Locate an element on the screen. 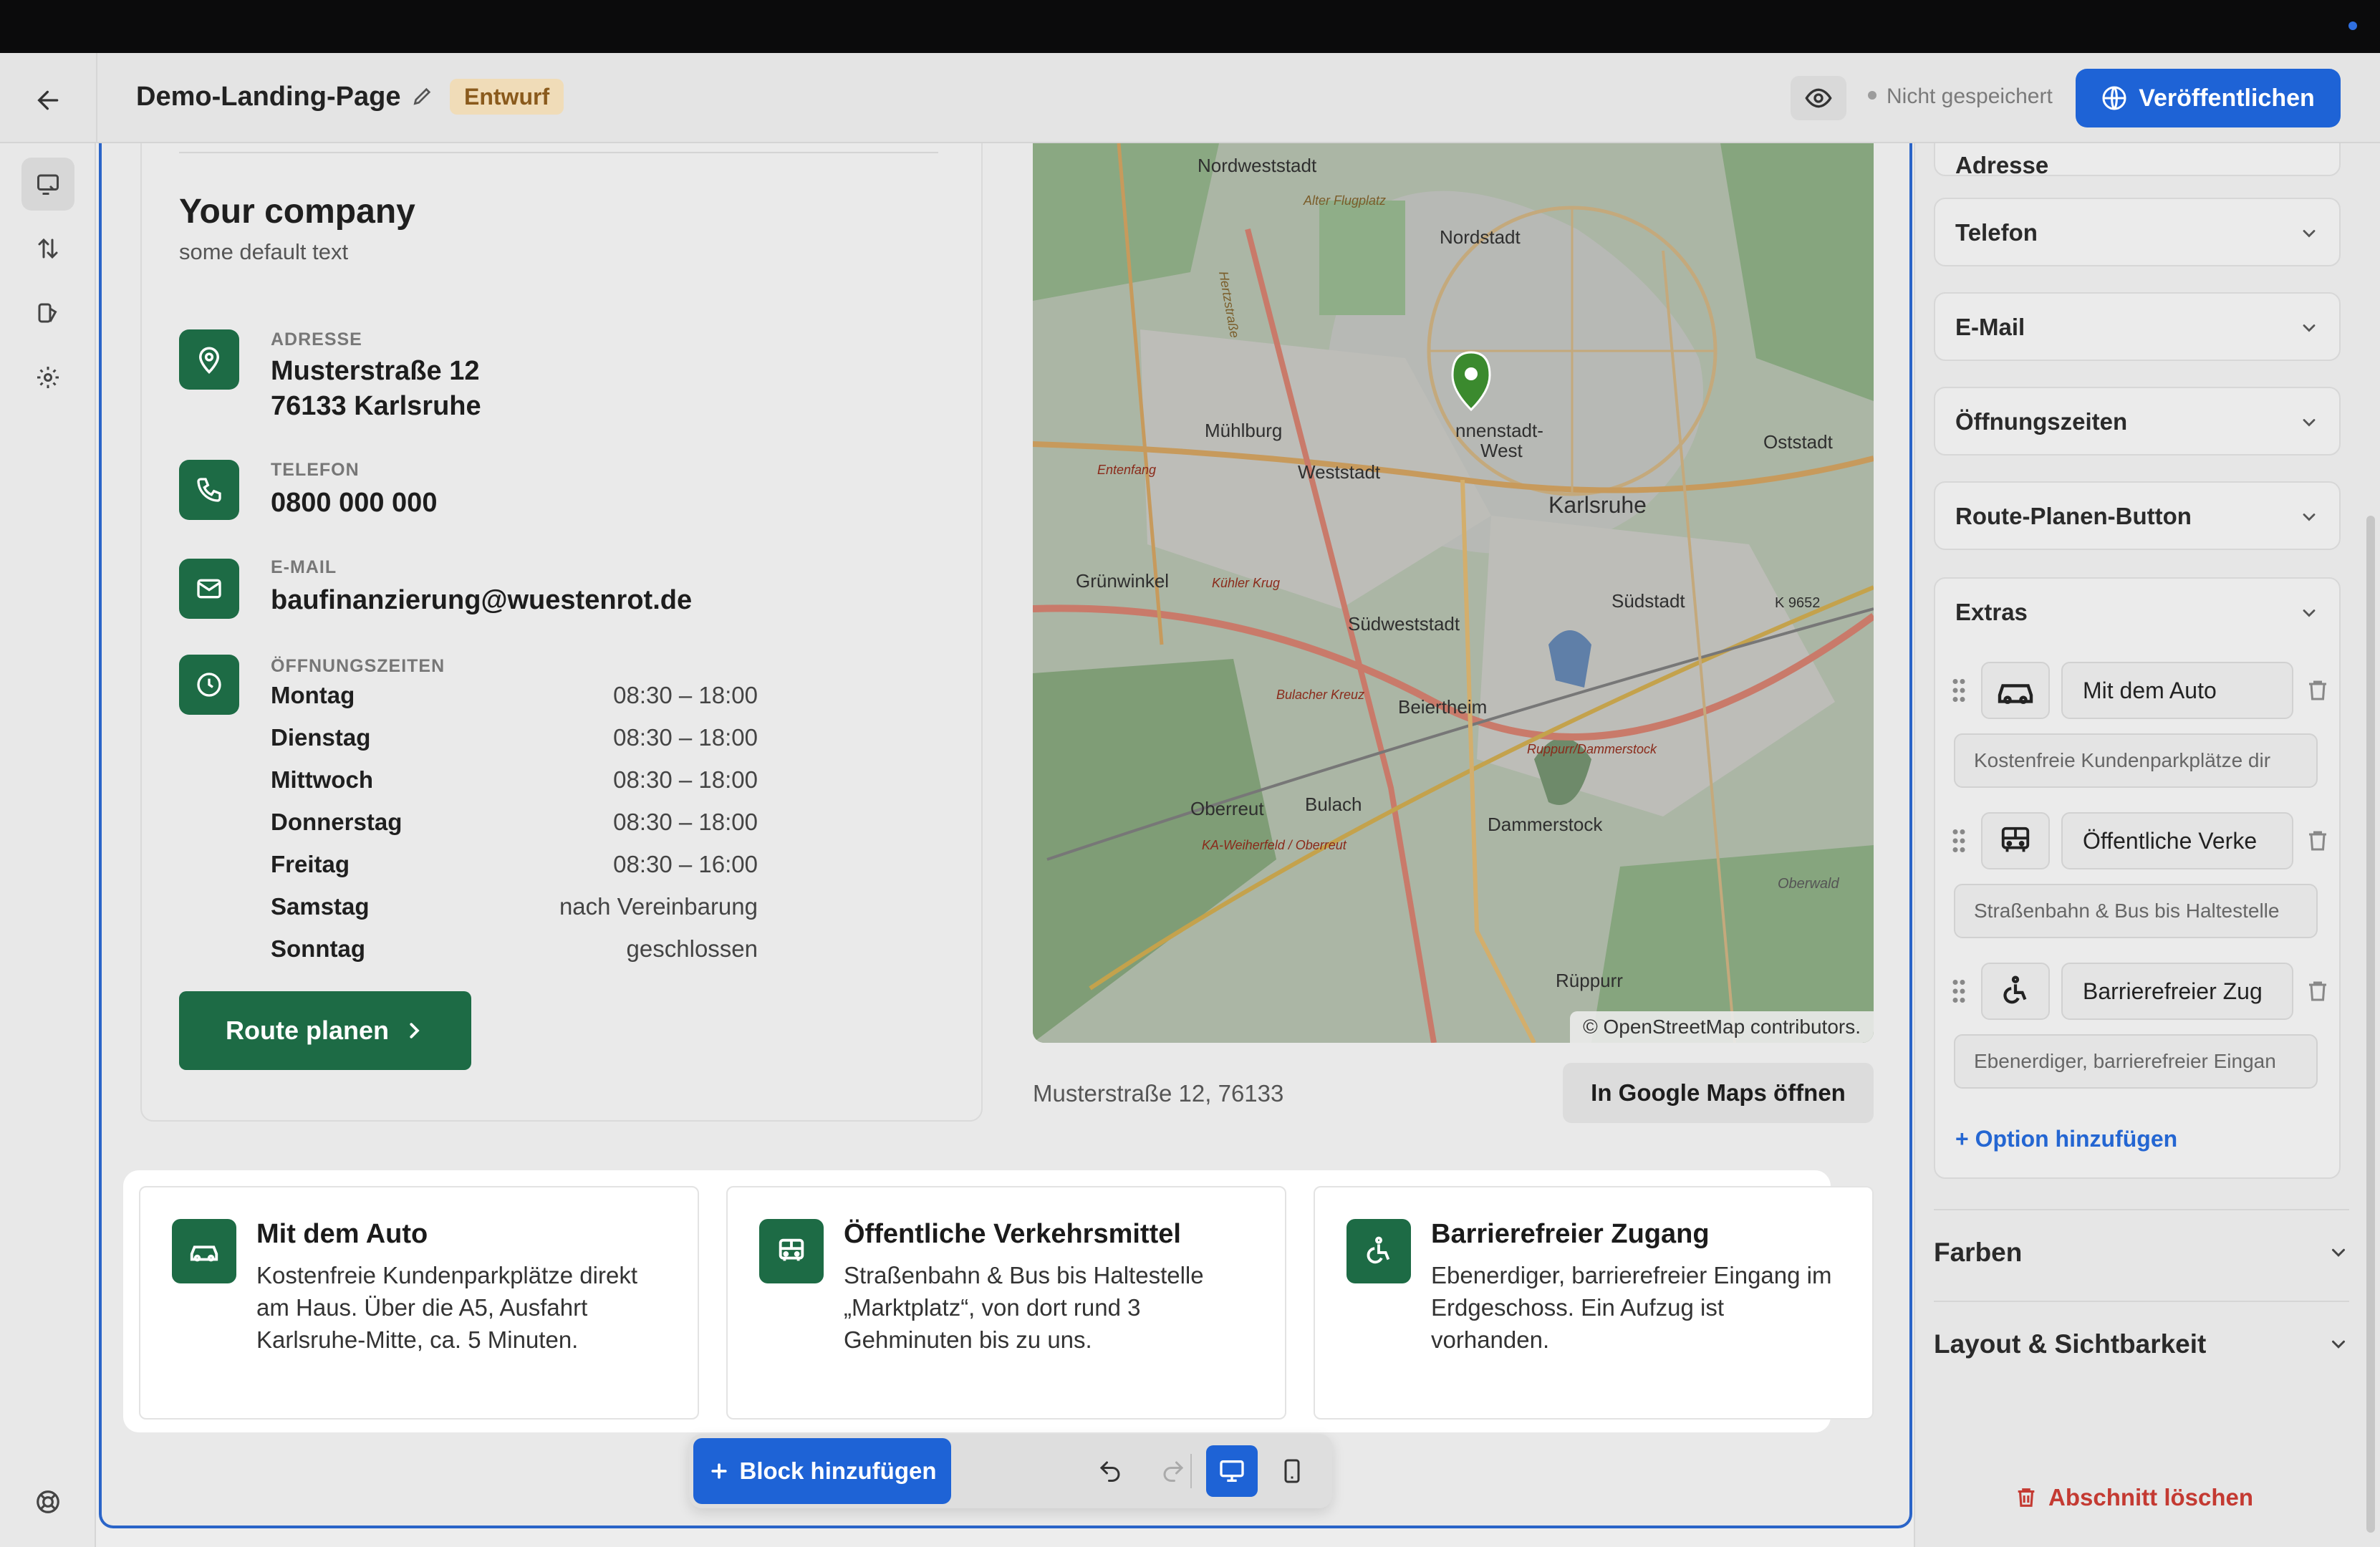 This screenshot has width=2380, height=1547. accordion-adresse: Adresse is located at coordinates (2137, 160).